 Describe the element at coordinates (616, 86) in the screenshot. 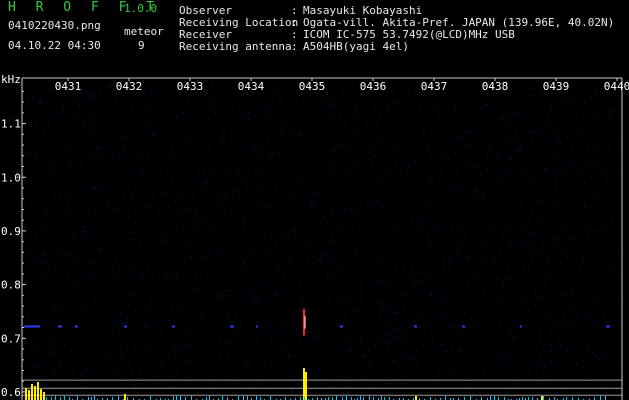

I see `x-tick-label: 0440` at that location.